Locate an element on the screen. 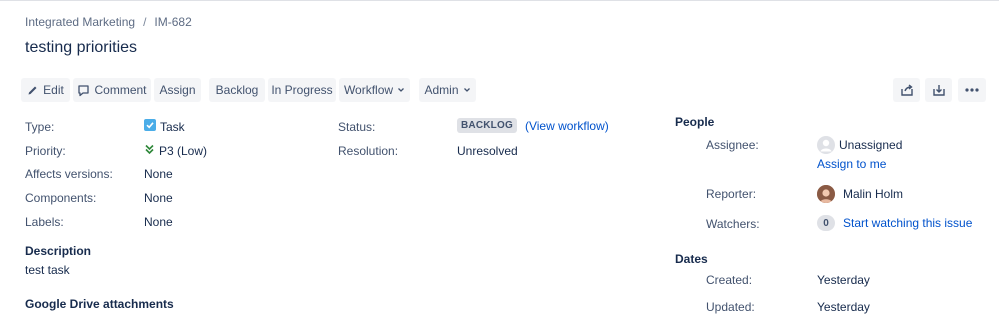 The image size is (999, 325). workflow-label: Workflow is located at coordinates (368, 90).